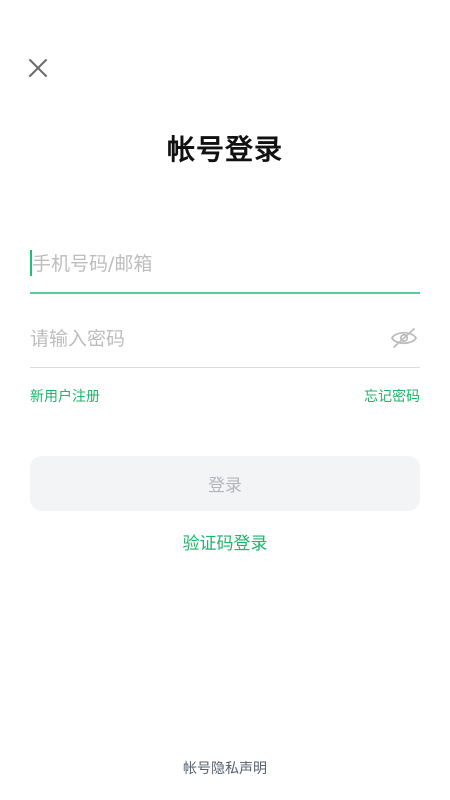  Describe the element at coordinates (65, 397) in the screenshot. I see `register-link: 新用户注册` at that location.